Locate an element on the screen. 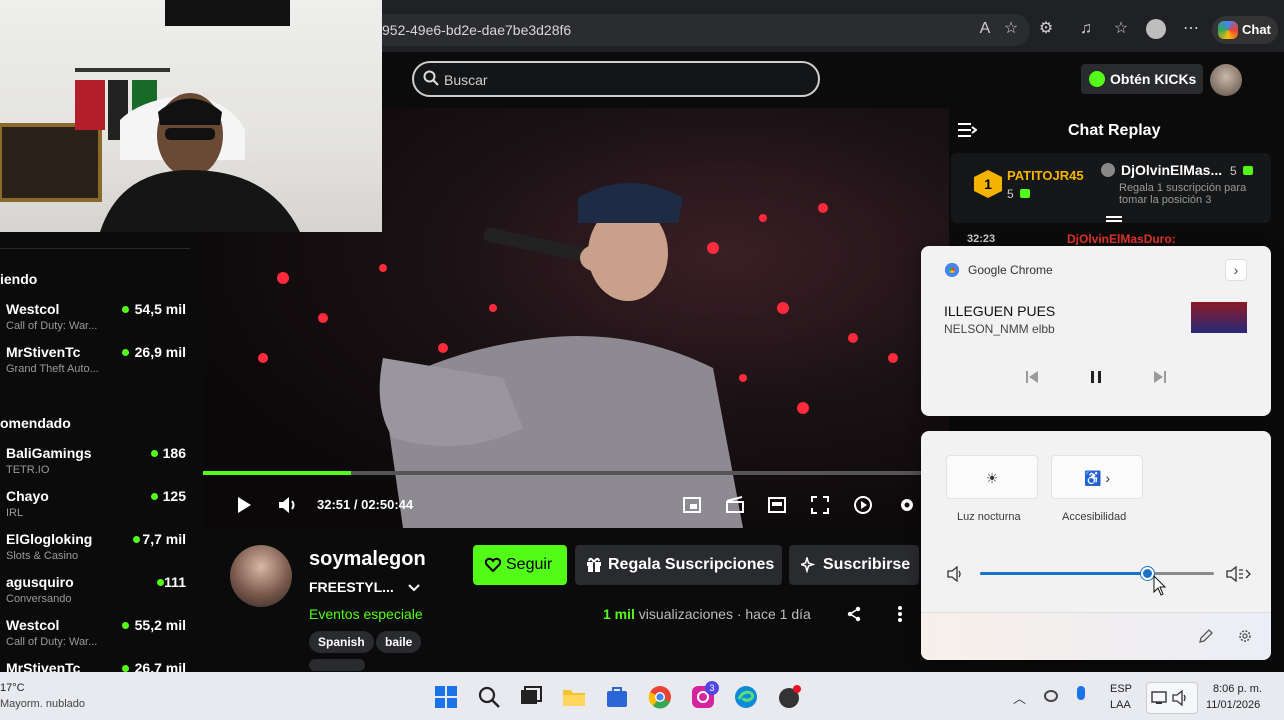  sidebar-item: Westcol Call of Duty: War... 55,2 mil is located at coordinates (95, 635).